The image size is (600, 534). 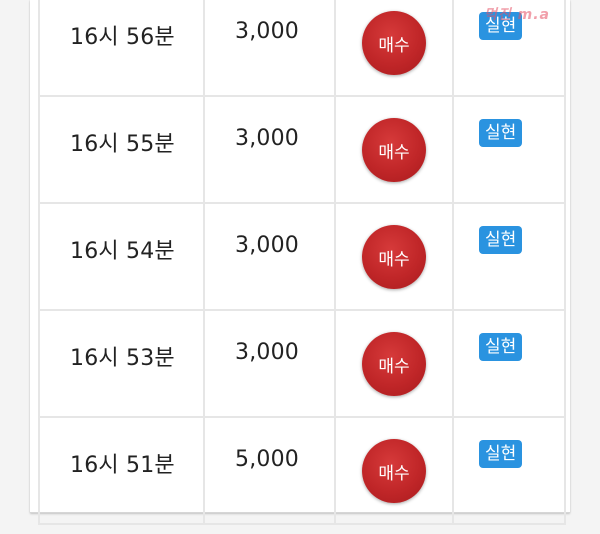 What do you see at coordinates (122, 37) in the screenshot?
I see `time-cell: 16시 56분` at bounding box center [122, 37].